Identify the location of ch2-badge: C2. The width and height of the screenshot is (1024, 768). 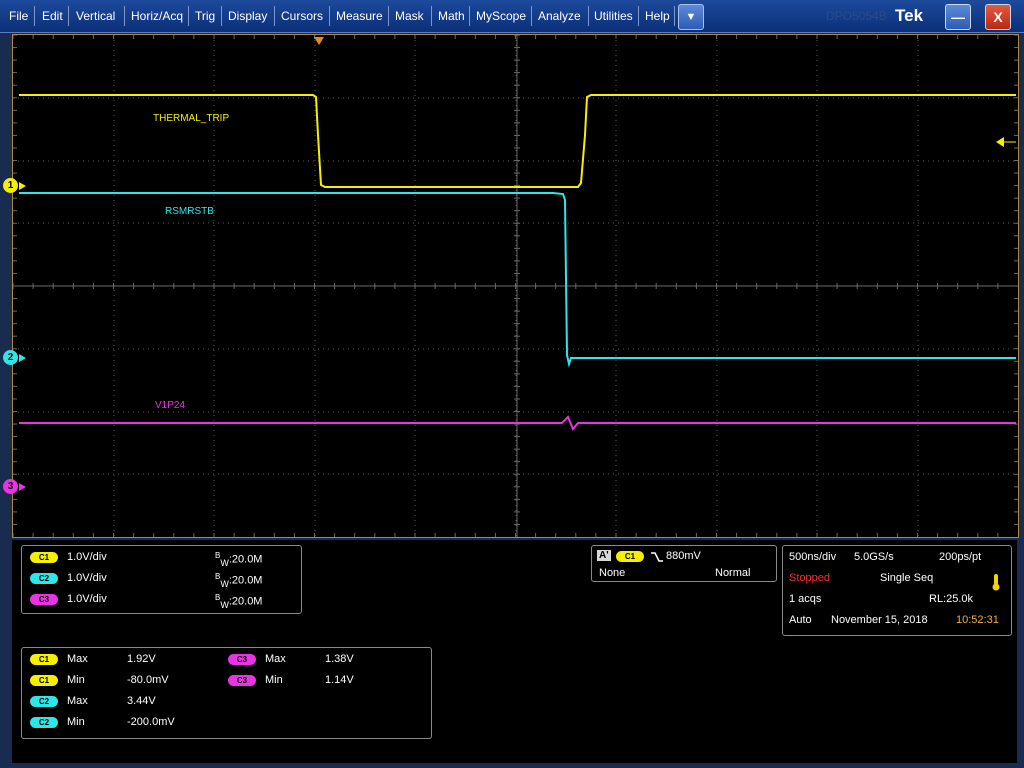
(44, 578).